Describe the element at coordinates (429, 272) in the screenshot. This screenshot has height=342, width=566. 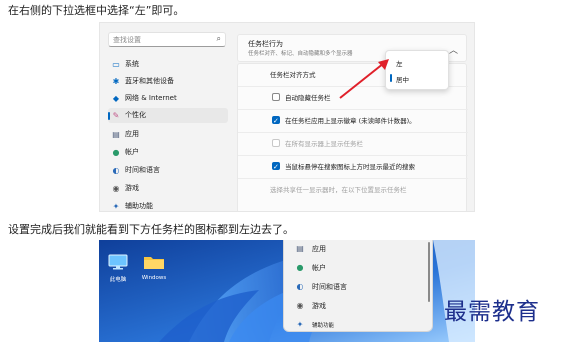
I see `scrollbar` at that location.